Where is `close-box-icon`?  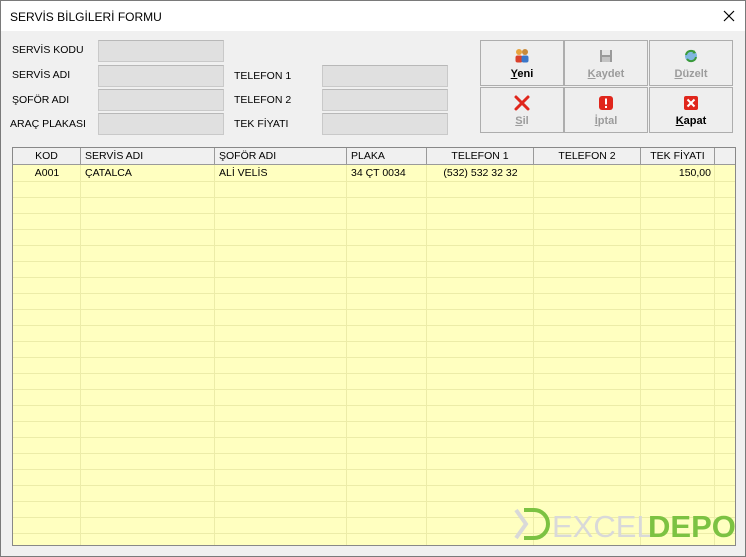
close-box-icon is located at coordinates (691, 102).